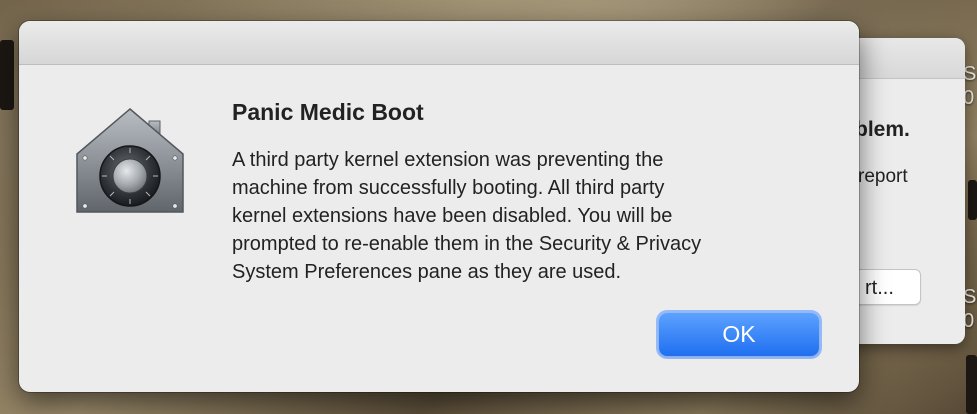 The height and width of the screenshot is (414, 977). I want to click on background-window-text: report, so click(883, 176).